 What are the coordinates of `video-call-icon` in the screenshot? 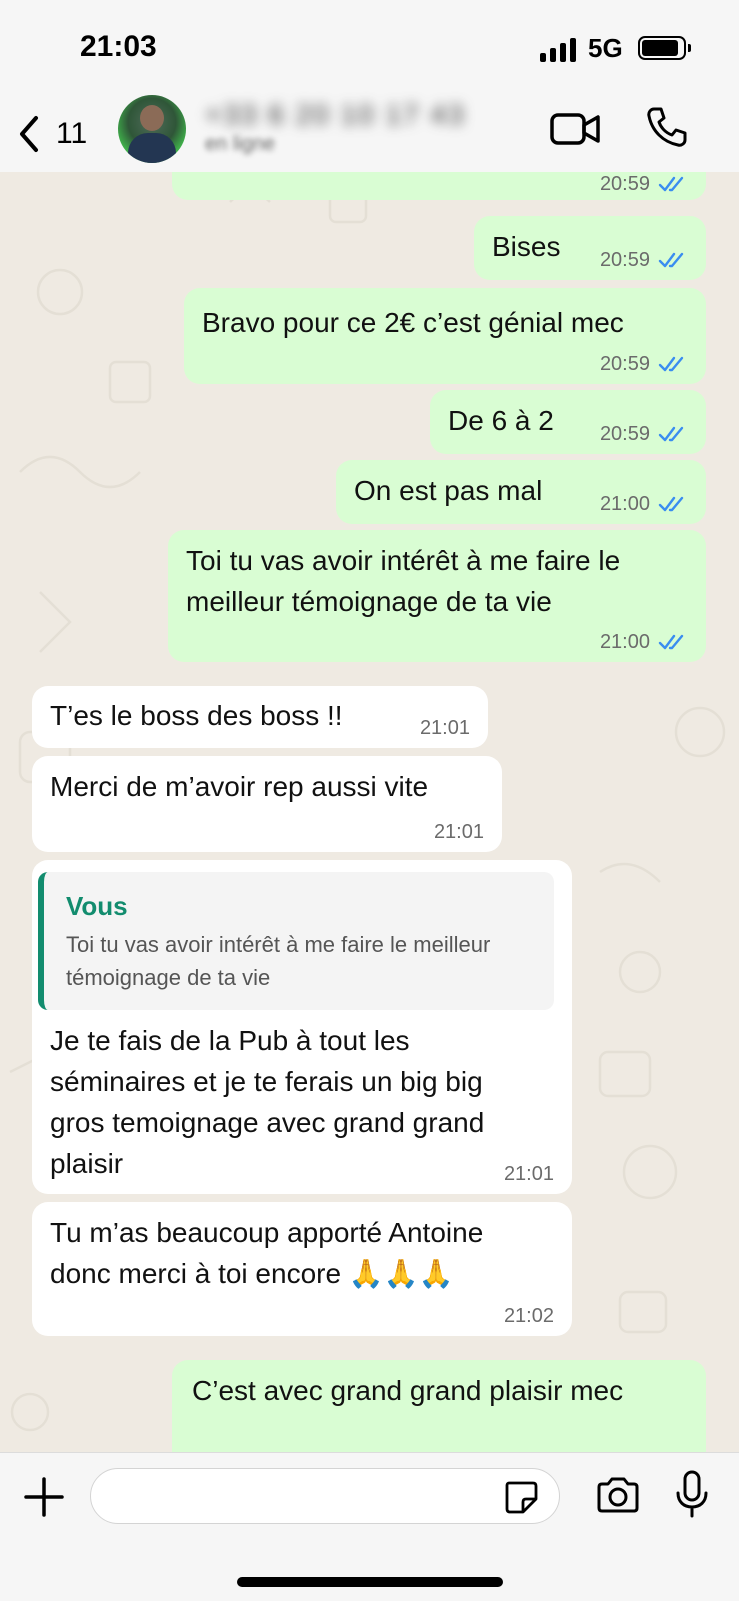 It's located at (576, 129).